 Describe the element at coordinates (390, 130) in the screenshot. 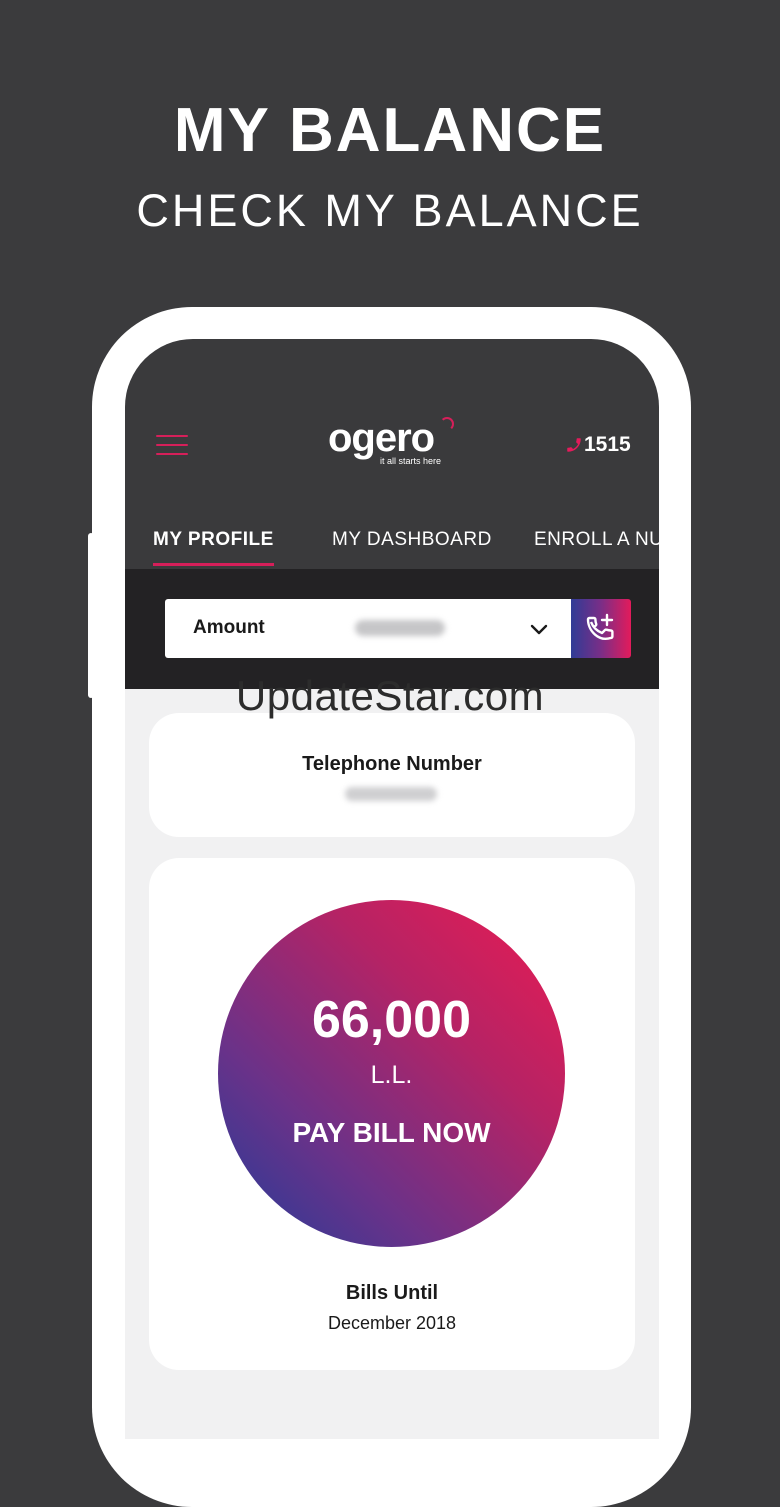

I see `promo-title: MY BALANCE` at that location.